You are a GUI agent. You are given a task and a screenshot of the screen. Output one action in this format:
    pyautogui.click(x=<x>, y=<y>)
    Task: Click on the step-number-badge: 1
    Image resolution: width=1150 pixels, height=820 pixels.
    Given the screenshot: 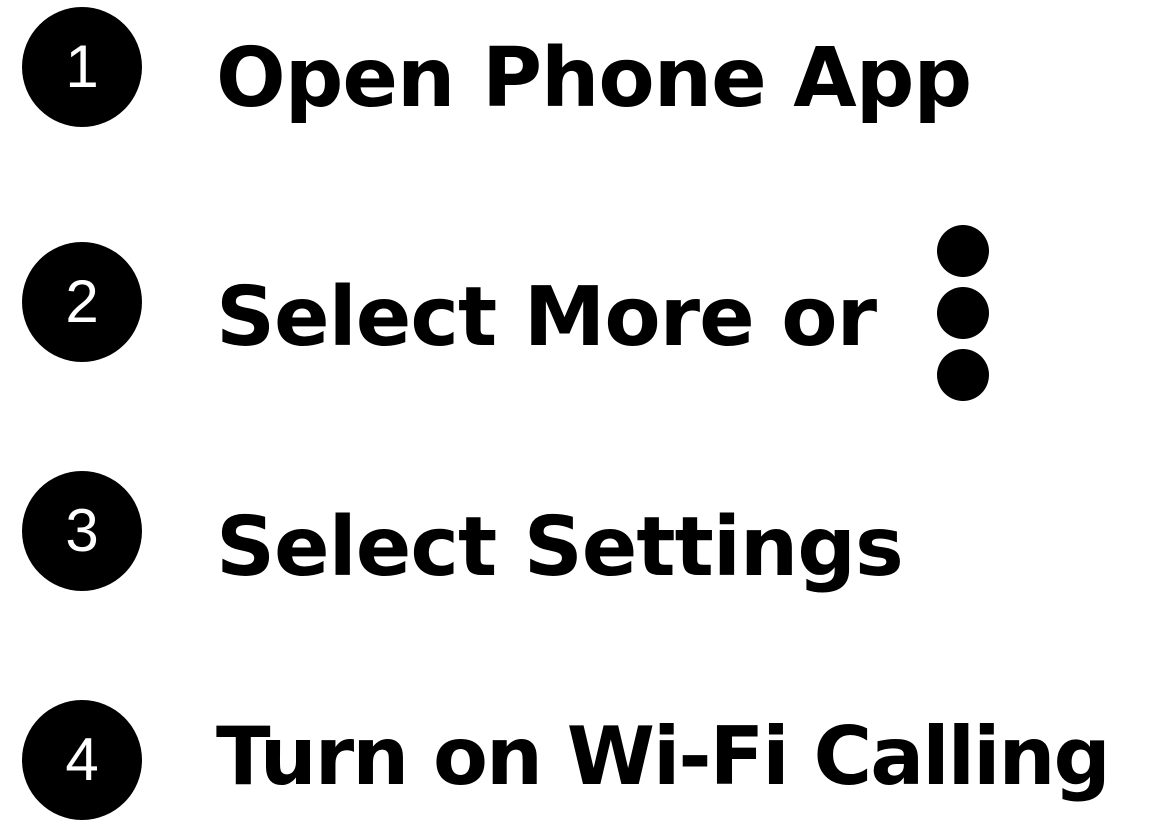 What is the action you would take?
    pyautogui.click(x=82, y=67)
    